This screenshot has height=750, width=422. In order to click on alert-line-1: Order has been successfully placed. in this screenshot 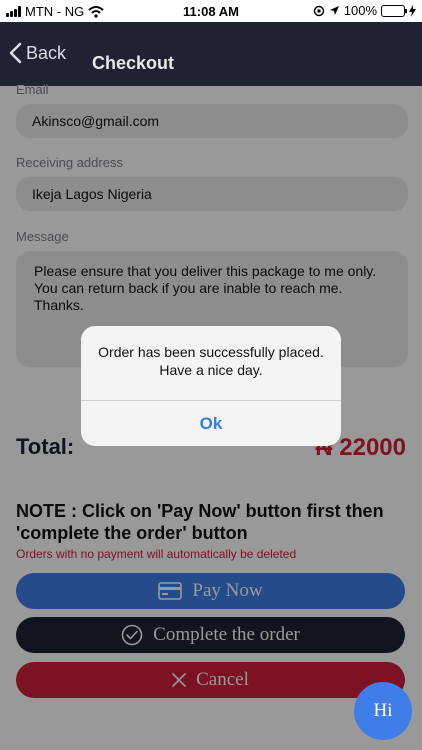, I will do `click(211, 352)`.